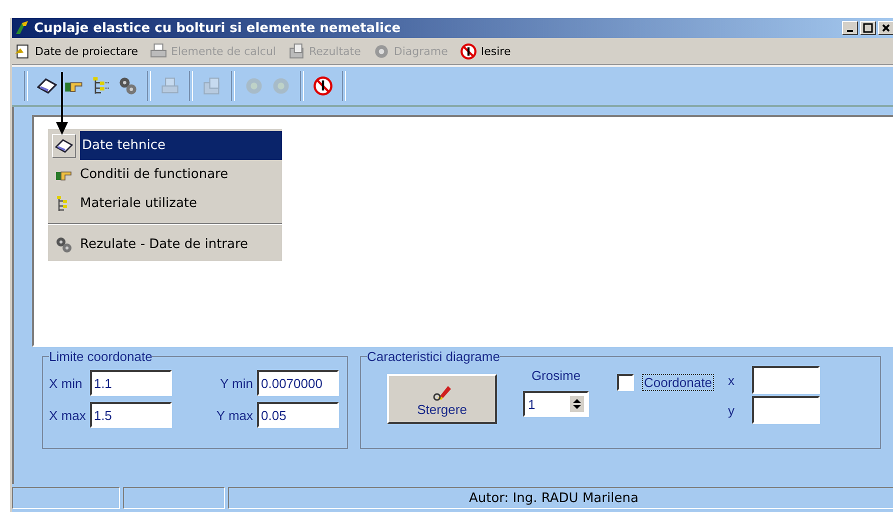 This screenshot has height=512, width=893. Describe the element at coordinates (217, 28) in the screenshot. I see `window-title: Cuplaje elastice cu bolturi si elemente nemetalice` at that location.